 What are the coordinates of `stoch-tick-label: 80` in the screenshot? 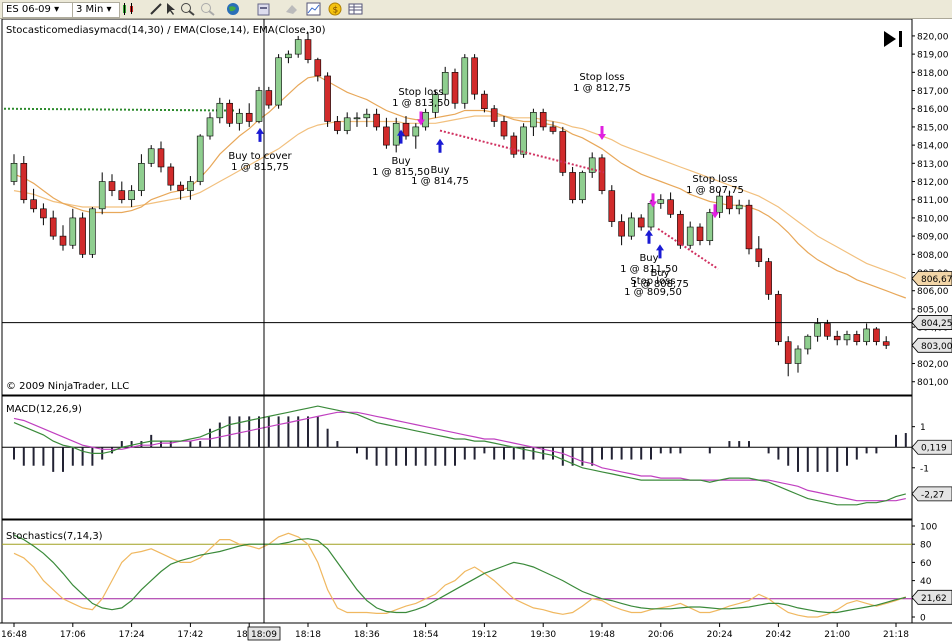 It's located at (926, 546).